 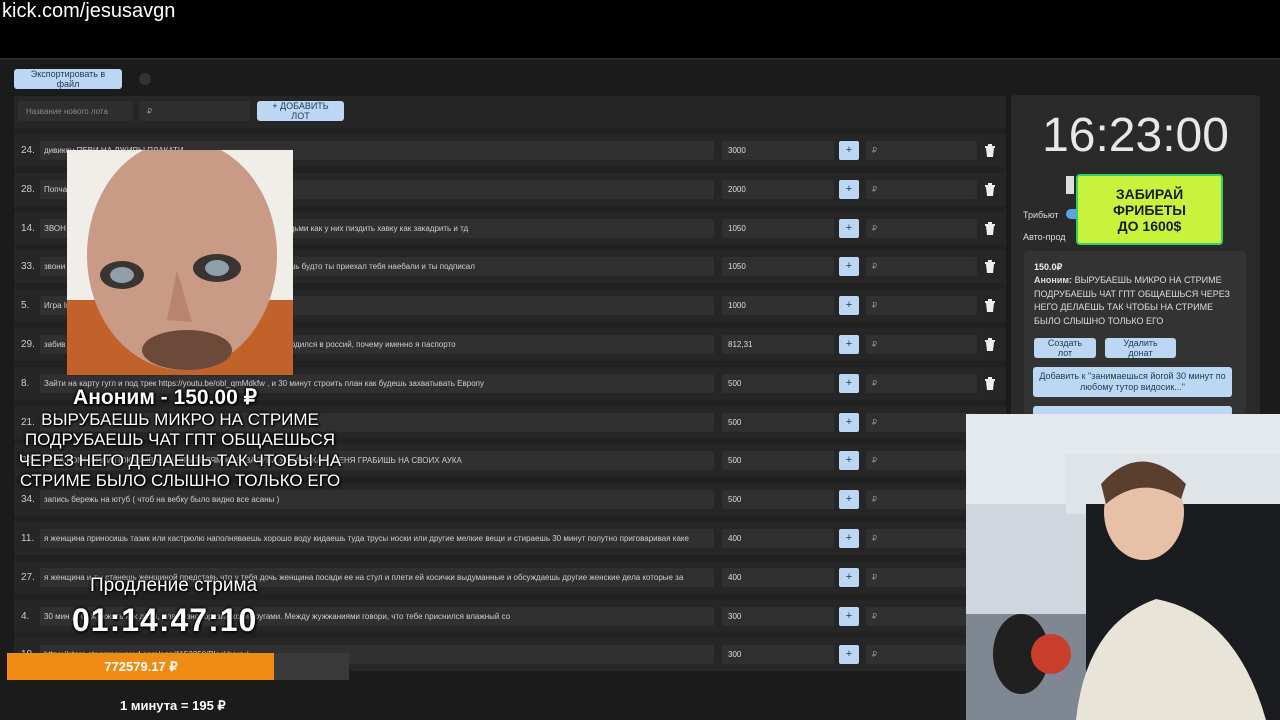 I want to click on theme-toggle, so click(x=145, y=79).